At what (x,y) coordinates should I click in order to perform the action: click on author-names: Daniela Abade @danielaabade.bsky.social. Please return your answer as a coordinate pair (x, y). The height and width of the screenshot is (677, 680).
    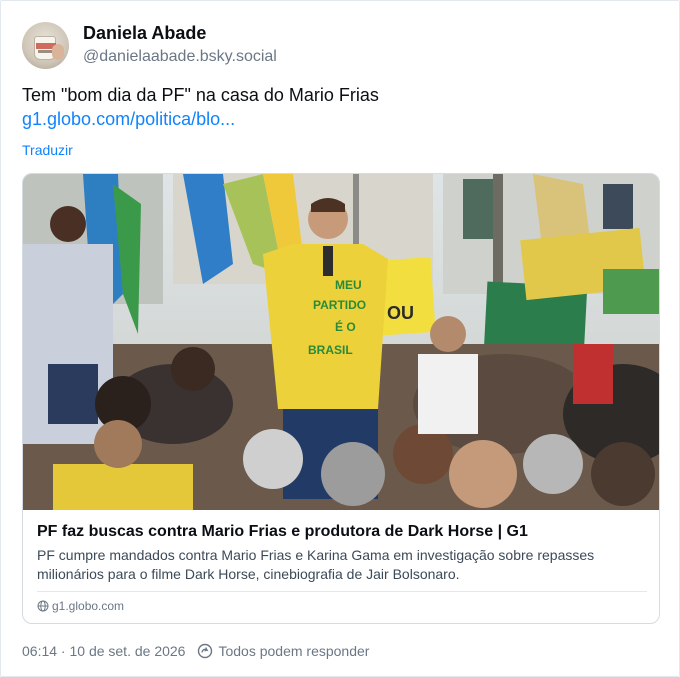
    Looking at the image, I should click on (180, 45).